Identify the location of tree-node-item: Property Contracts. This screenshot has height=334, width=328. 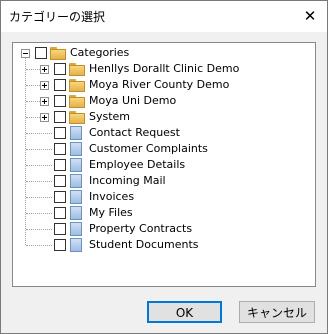
(163, 229).